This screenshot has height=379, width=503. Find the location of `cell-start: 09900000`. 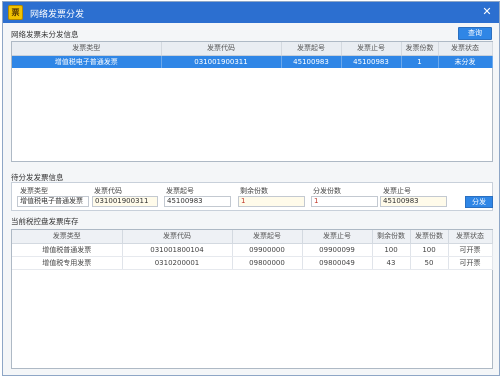

cell-start: 09900000 is located at coordinates (267, 250).